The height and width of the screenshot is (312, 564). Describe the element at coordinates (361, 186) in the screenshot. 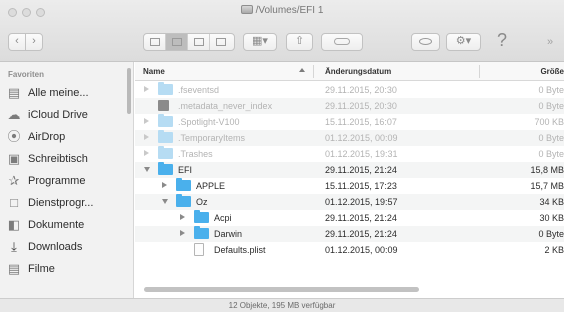

I see `file-date: 15.11.2015, 17:23` at that location.